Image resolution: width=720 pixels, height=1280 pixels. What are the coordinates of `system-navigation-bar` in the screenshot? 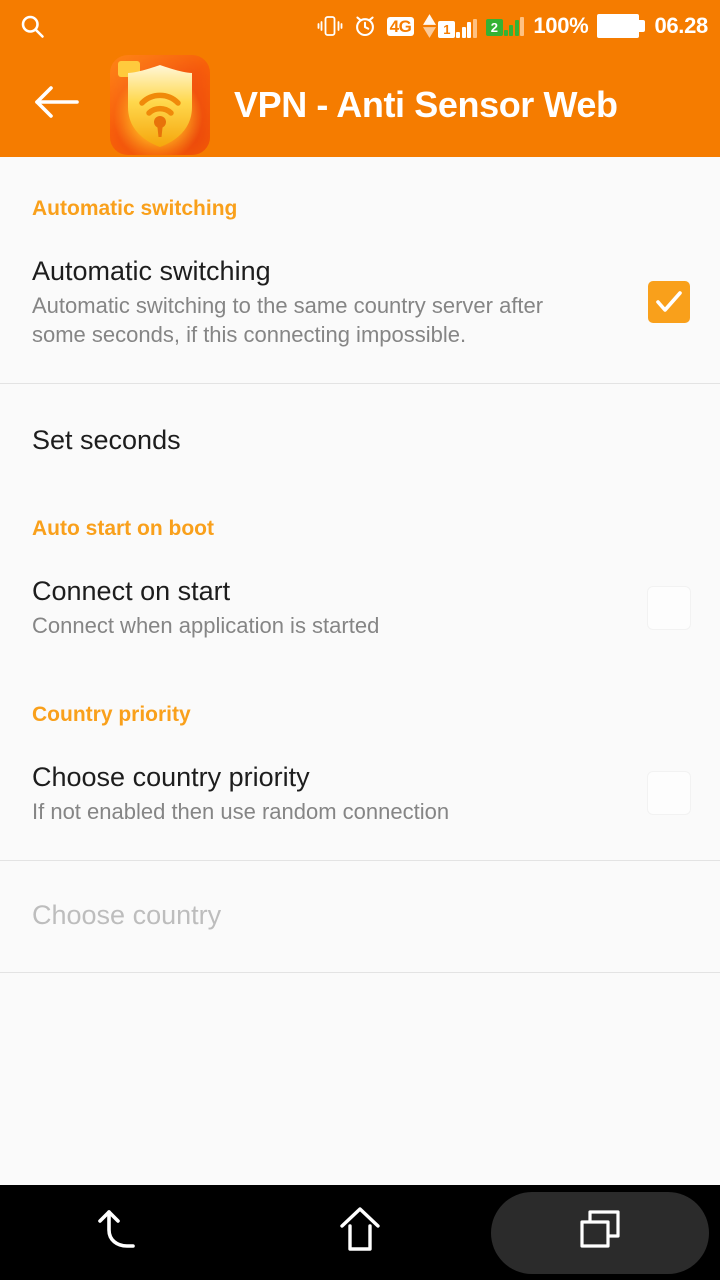 It's located at (360, 1232).